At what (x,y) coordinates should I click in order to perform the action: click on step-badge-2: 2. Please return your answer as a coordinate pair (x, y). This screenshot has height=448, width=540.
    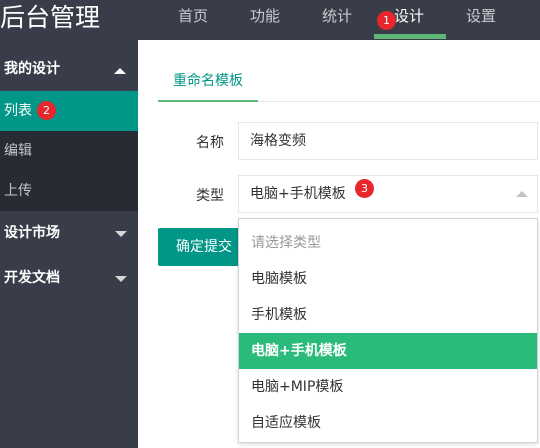
    Looking at the image, I should click on (46, 110).